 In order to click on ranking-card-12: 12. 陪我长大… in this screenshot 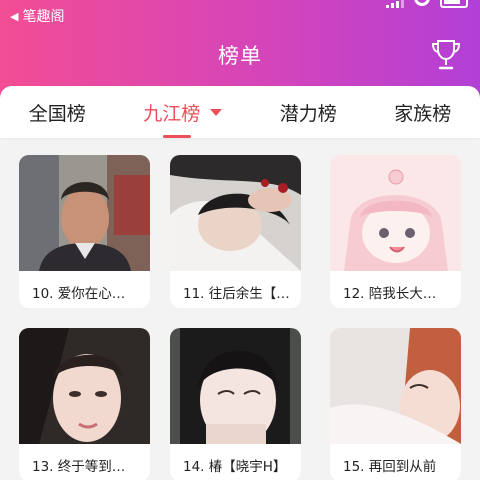, I will do `click(395, 231)`.